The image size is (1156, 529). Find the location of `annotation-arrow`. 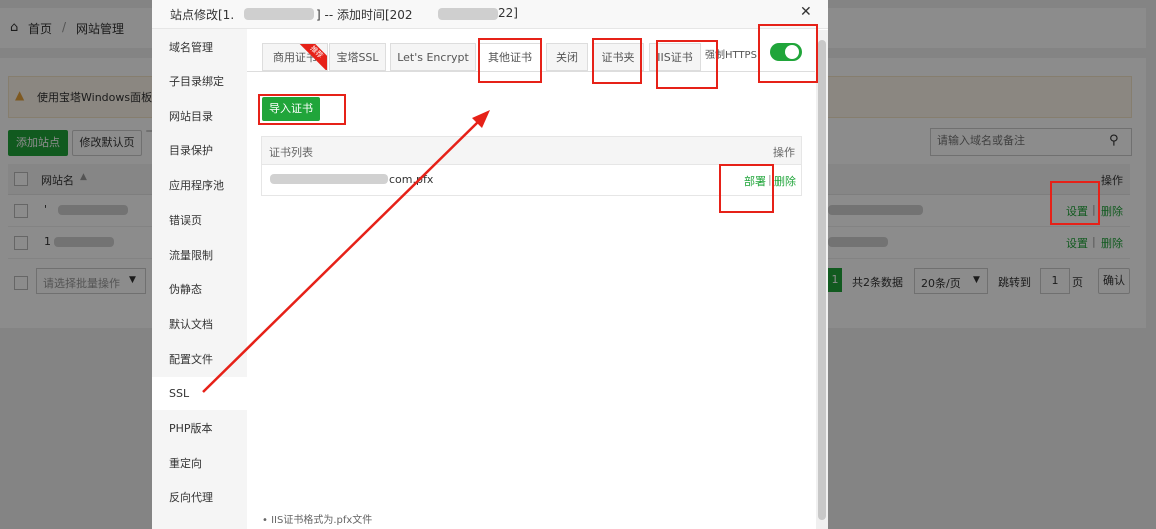

annotation-arrow is located at coordinates (346, 251).